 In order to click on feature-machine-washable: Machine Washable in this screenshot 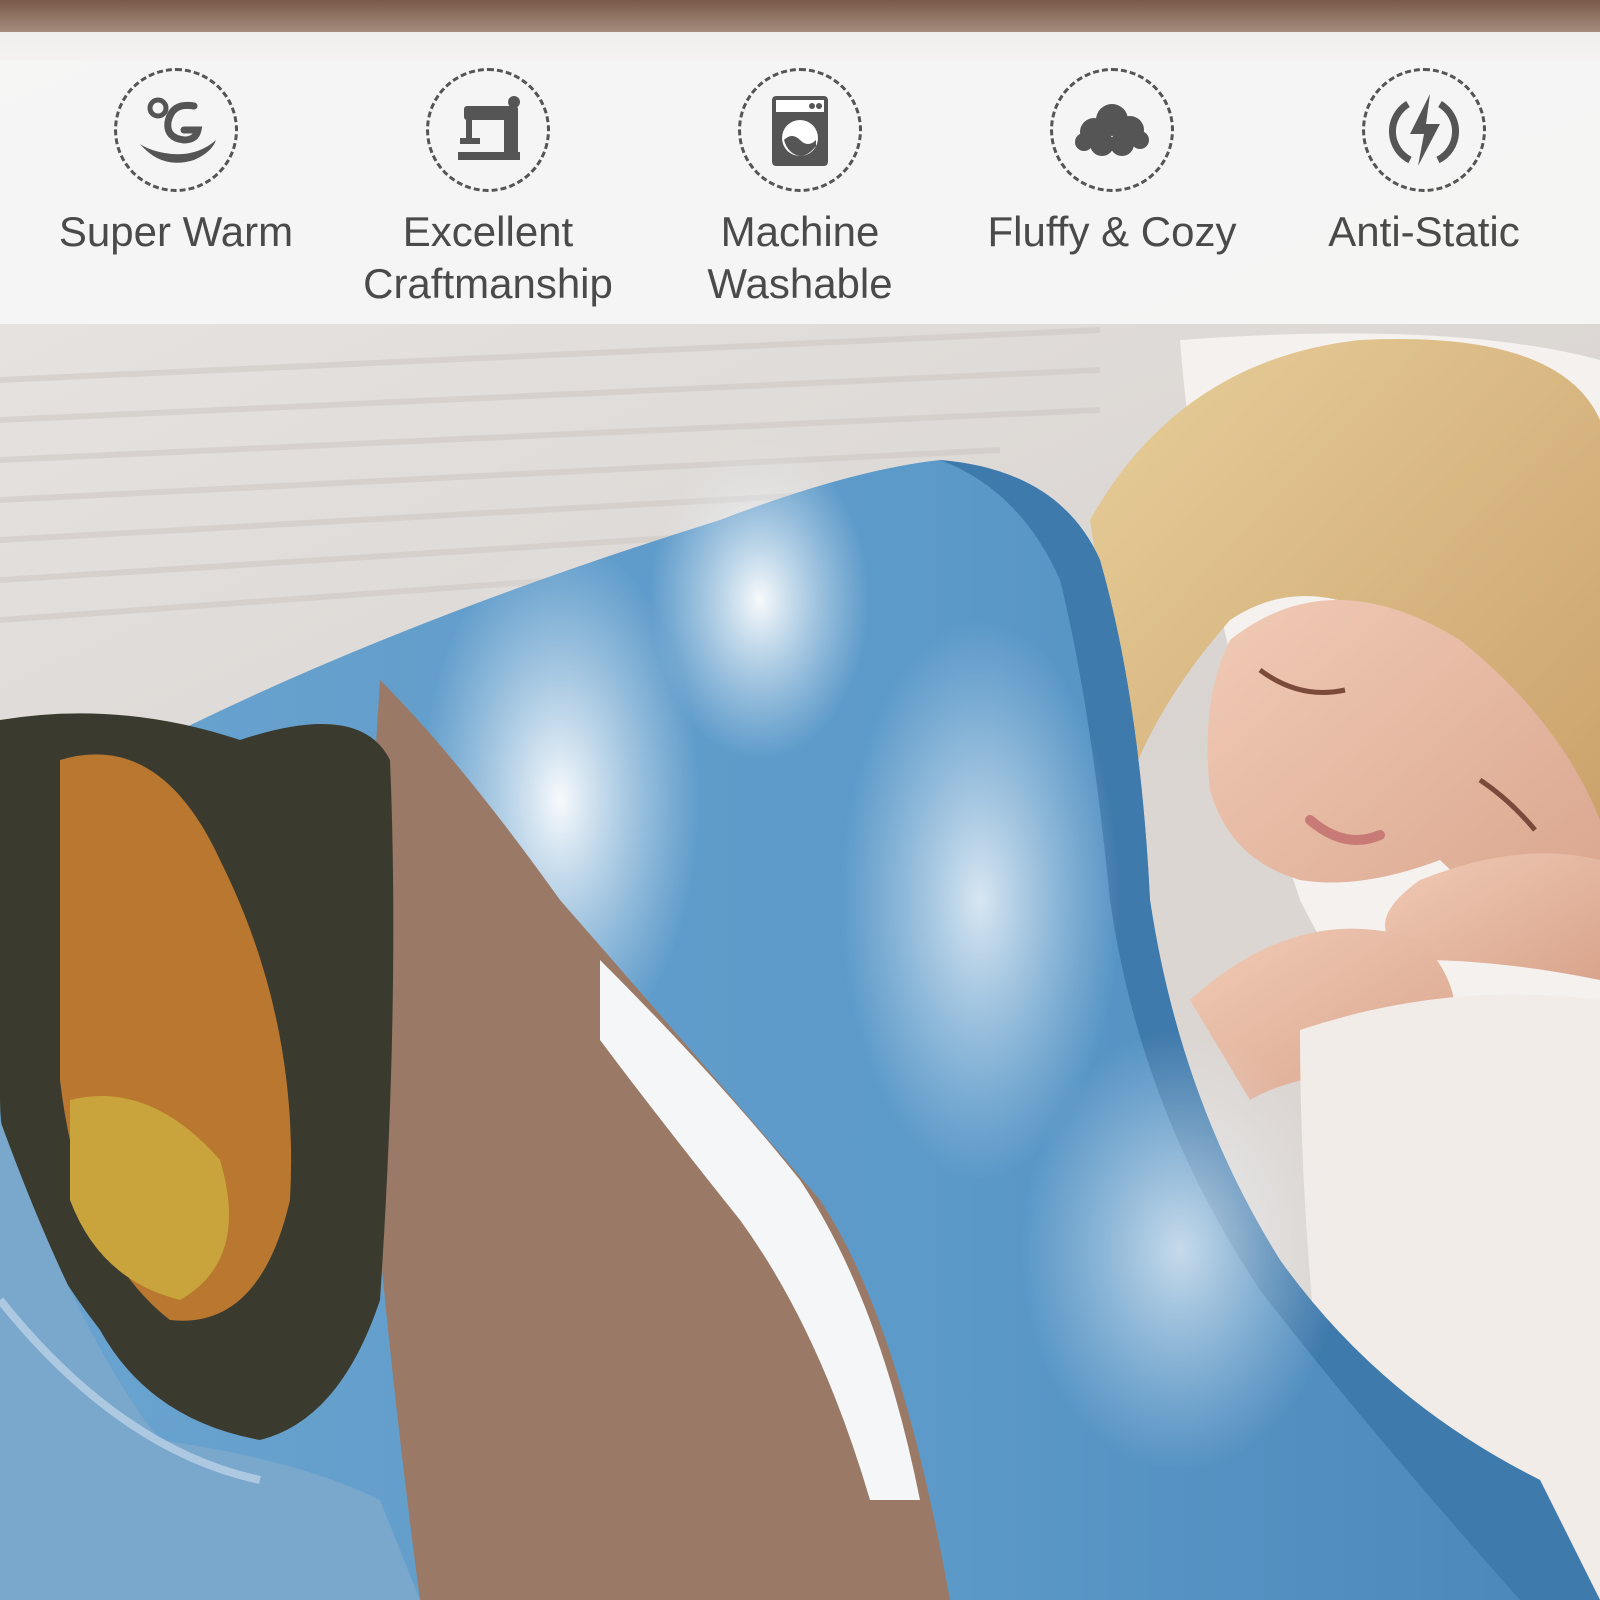, I will do `click(800, 189)`.